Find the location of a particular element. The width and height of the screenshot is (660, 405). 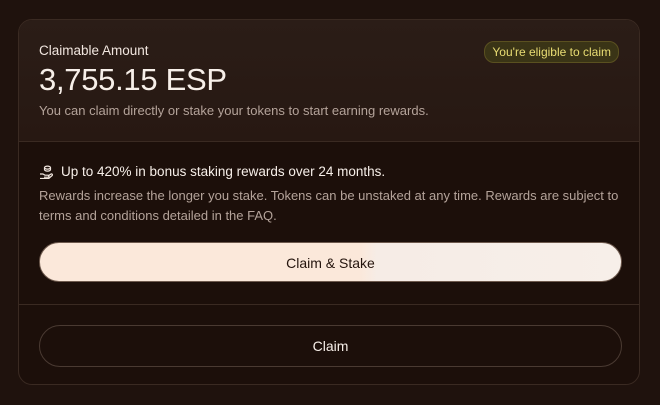

eligibility-badge: You're eligible to claim is located at coordinates (551, 52).